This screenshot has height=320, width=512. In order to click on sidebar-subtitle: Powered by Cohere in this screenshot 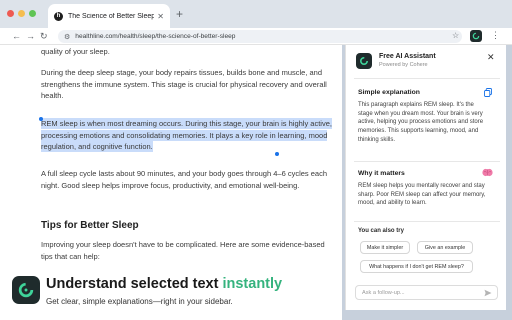, I will do `click(403, 65)`.